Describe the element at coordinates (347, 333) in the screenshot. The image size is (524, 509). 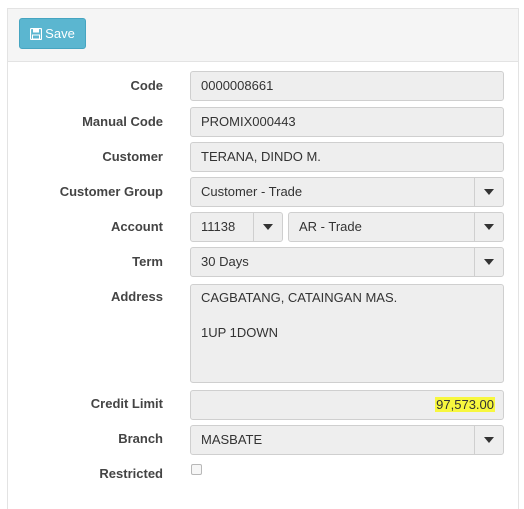
I see `address-textarea: CAGBATANG, CATAINGAN MAS. 1UP 1DOWN` at that location.